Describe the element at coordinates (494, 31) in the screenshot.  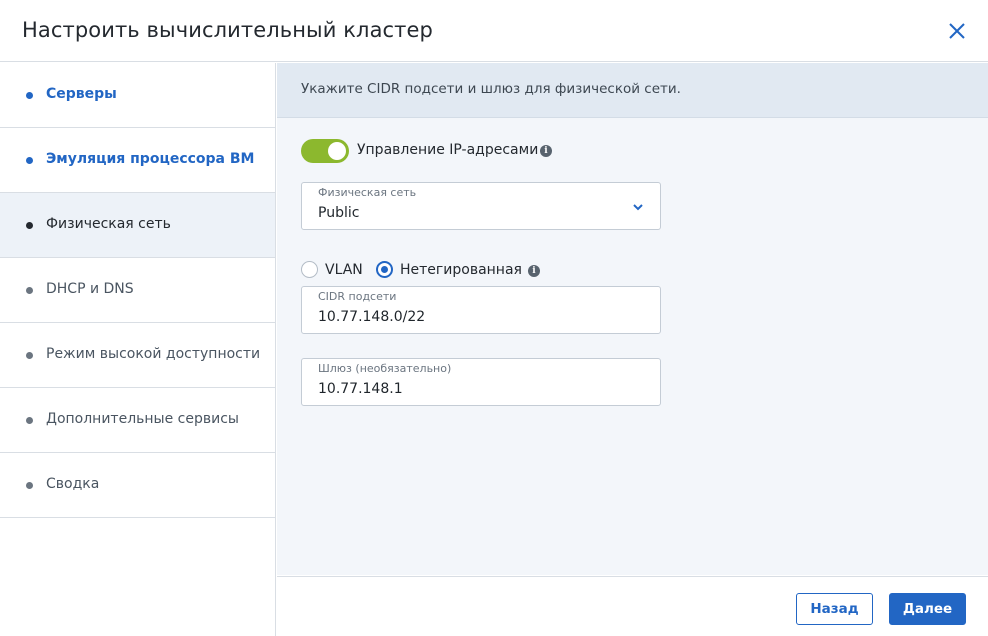
I see `dialog-header: Настроить вычислительный кластер` at that location.